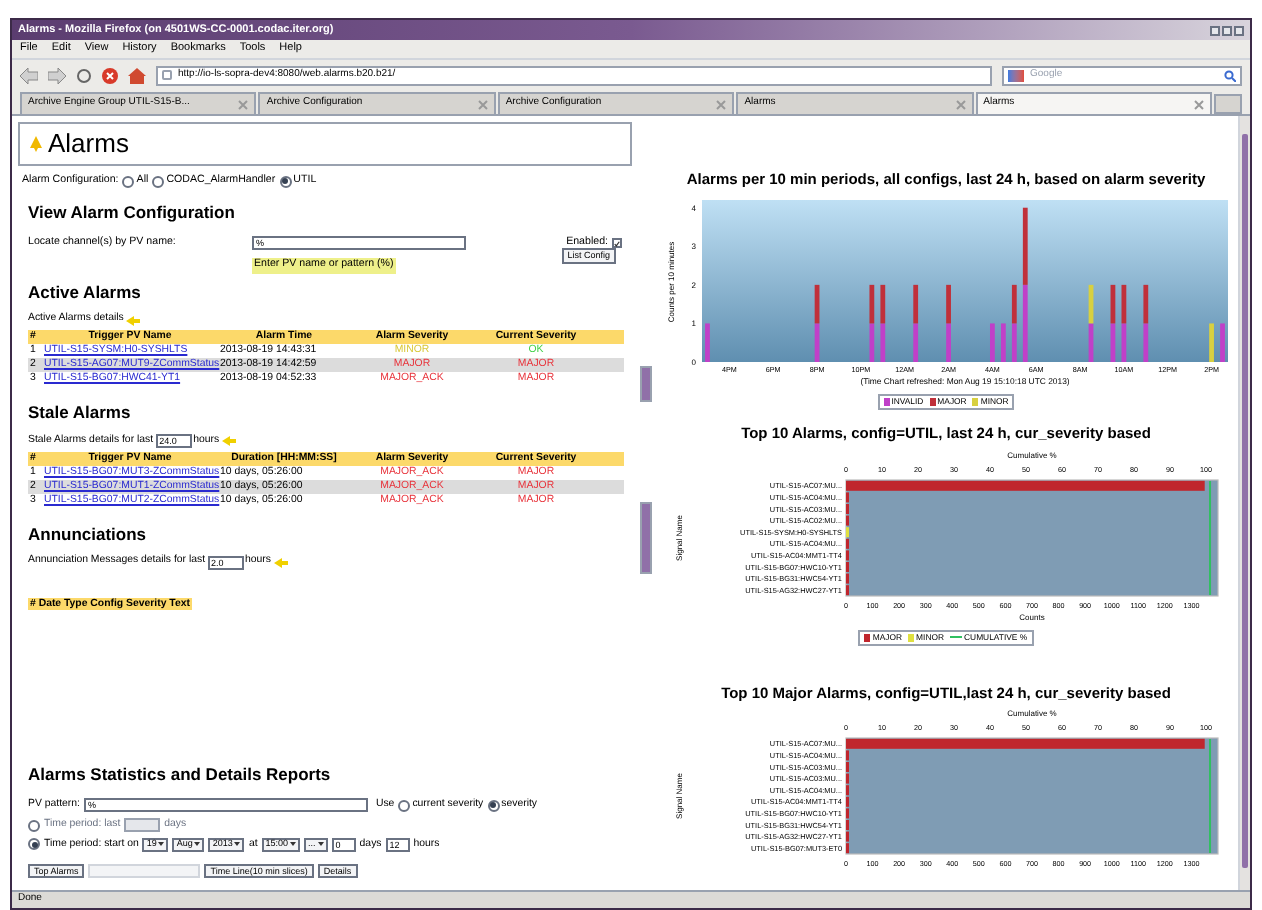  What do you see at coordinates (1199, 104) in the screenshot?
I see `close-tab-icon` at bounding box center [1199, 104].